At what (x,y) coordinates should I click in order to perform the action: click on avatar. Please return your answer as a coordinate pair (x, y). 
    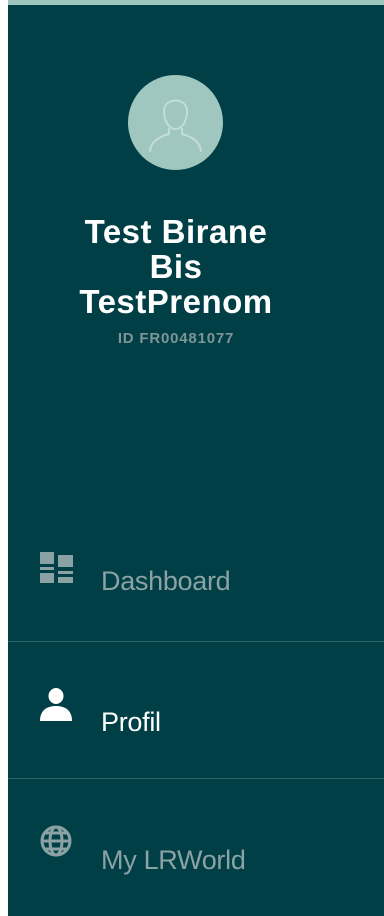
    Looking at the image, I should click on (175, 122).